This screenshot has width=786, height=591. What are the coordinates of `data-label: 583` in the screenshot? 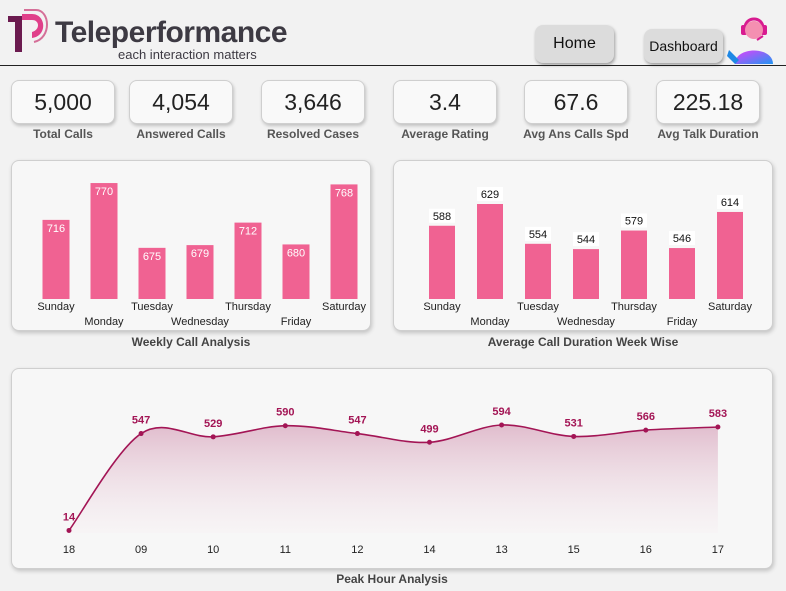 It's located at (718, 414).